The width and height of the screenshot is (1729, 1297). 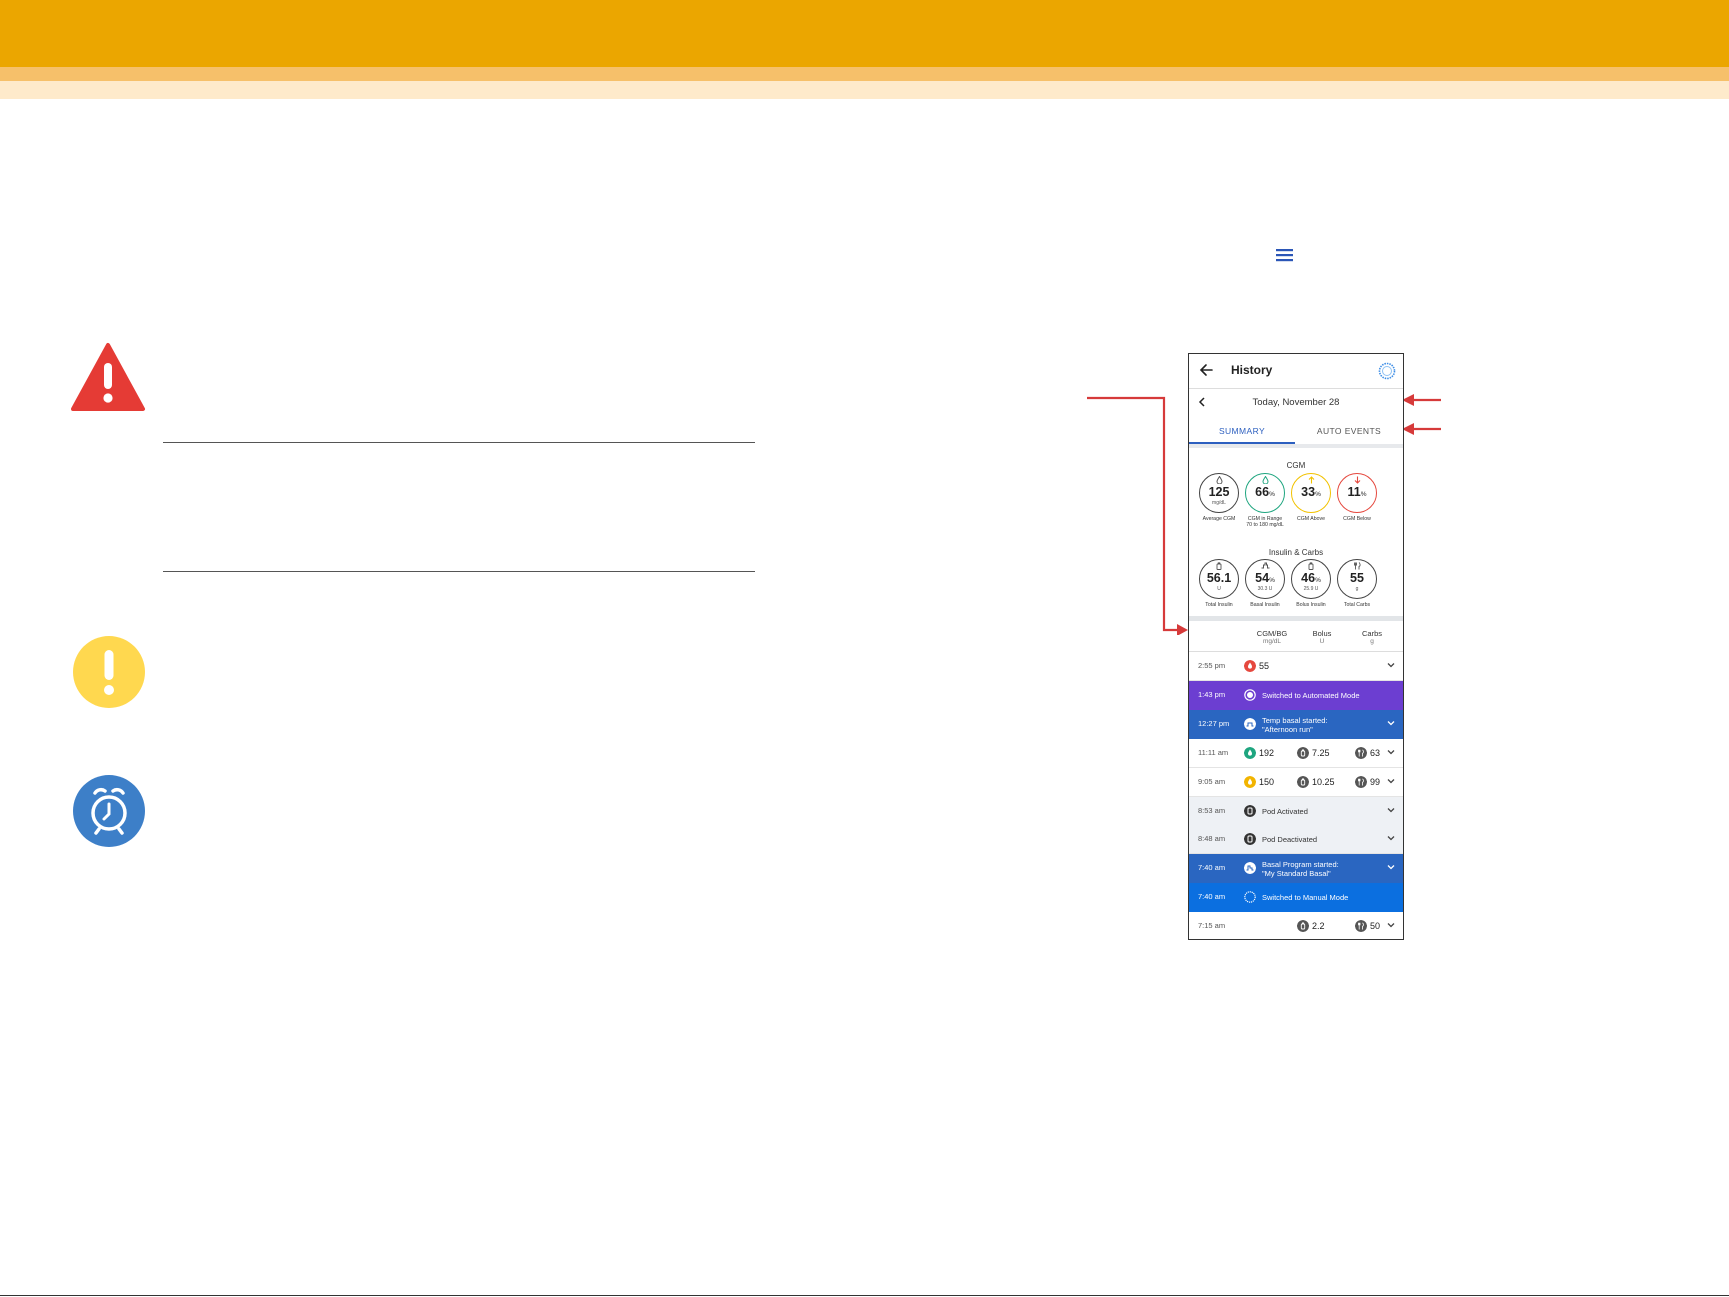 What do you see at coordinates (1212, 810) in the screenshot?
I see `row-time: 8:53 am` at bounding box center [1212, 810].